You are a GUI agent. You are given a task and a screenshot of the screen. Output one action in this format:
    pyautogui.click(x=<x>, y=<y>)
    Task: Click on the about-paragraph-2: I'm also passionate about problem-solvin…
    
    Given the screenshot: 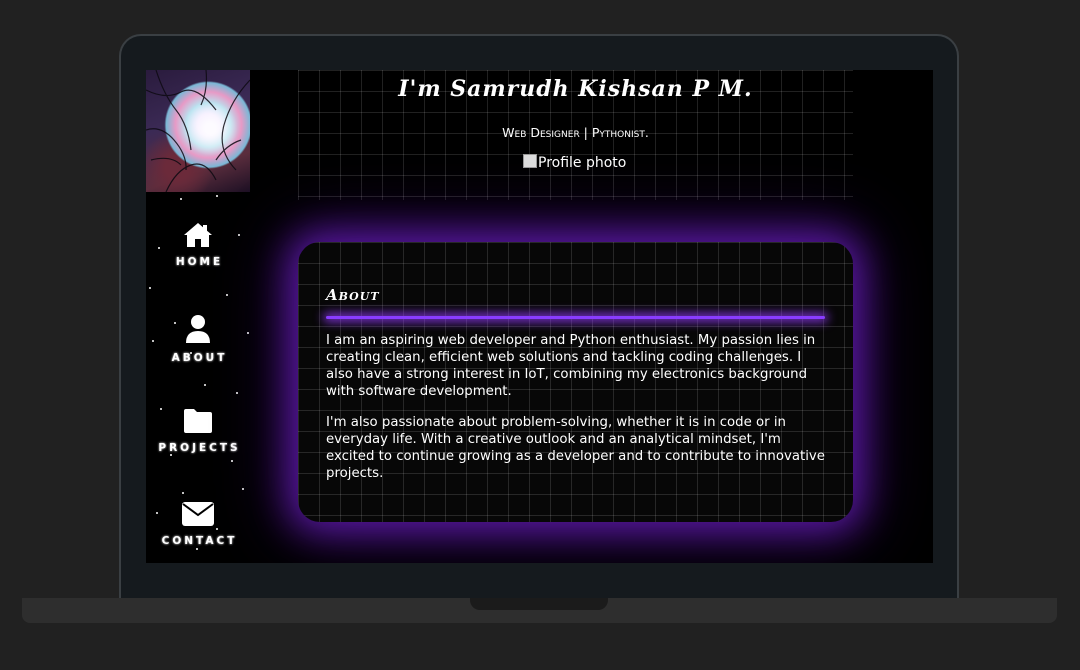 What is the action you would take?
    pyautogui.click(x=575, y=448)
    